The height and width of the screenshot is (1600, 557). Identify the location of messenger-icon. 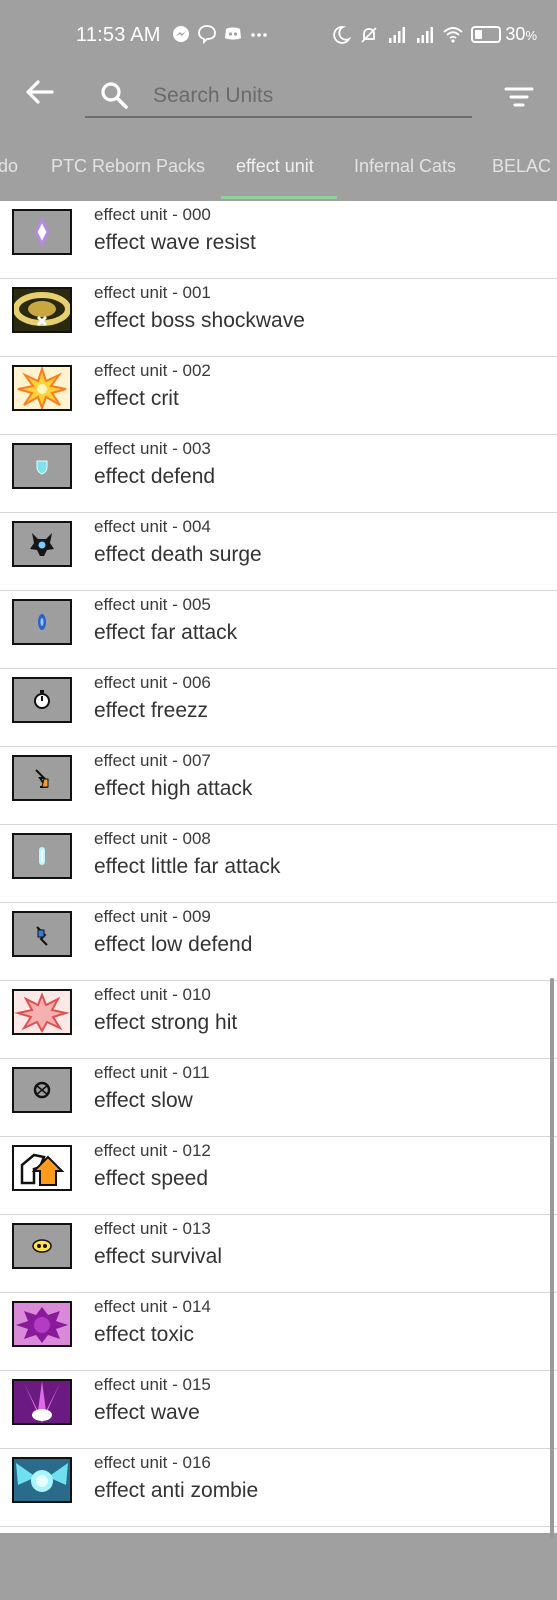
(181, 34).